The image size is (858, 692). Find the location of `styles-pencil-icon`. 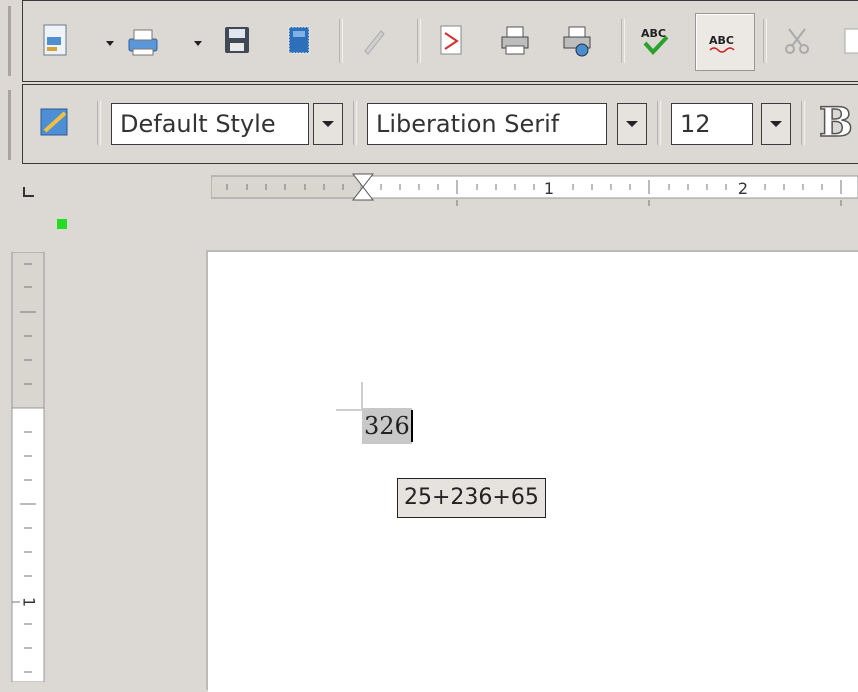

styles-pencil-icon is located at coordinates (55, 123).